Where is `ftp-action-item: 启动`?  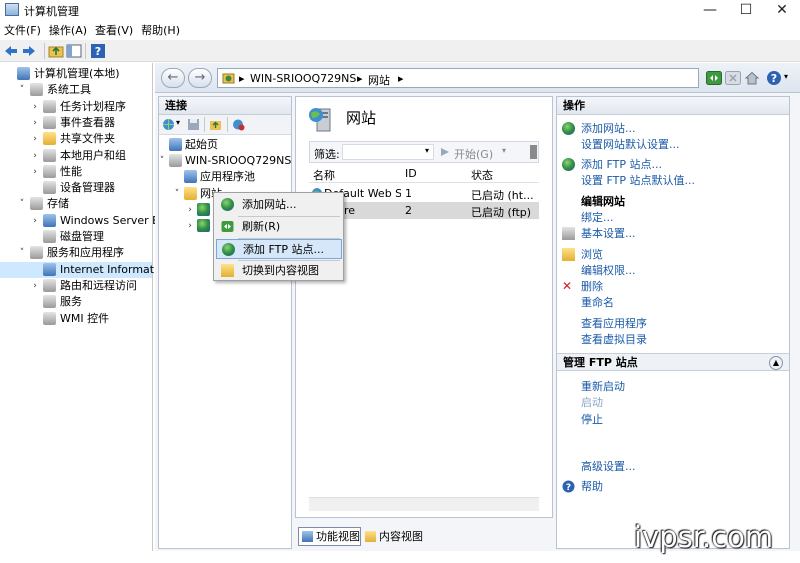
ftp-action-item: 启动 is located at coordinates (592, 402).